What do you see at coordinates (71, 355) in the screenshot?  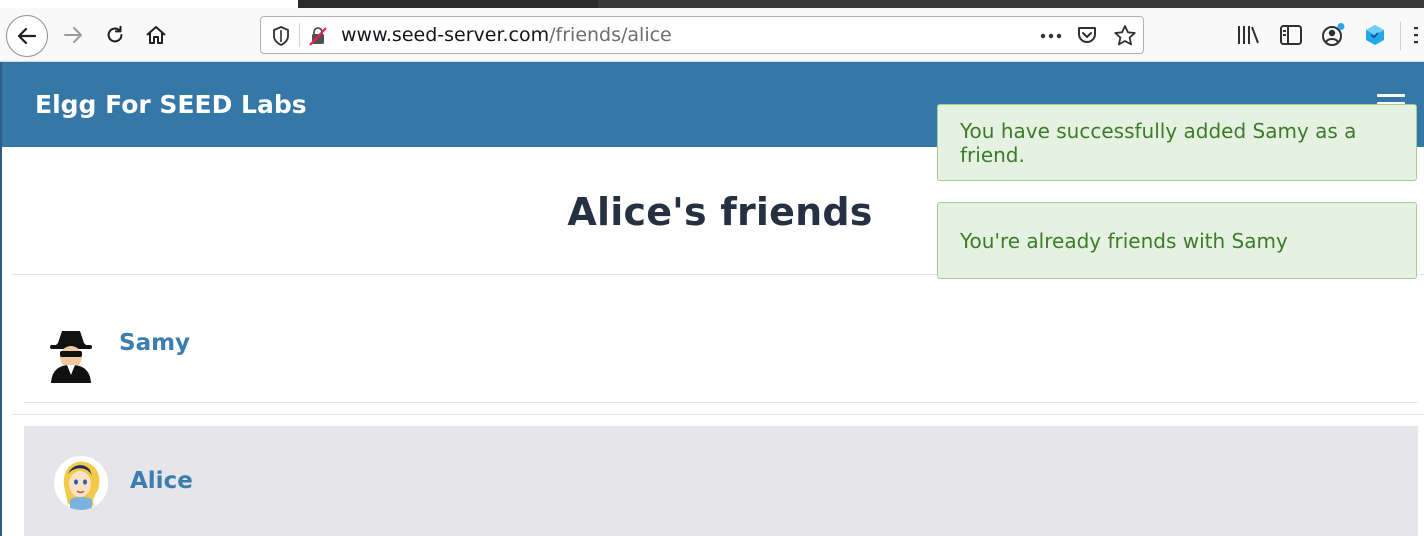 I see `samy-avatar` at bounding box center [71, 355].